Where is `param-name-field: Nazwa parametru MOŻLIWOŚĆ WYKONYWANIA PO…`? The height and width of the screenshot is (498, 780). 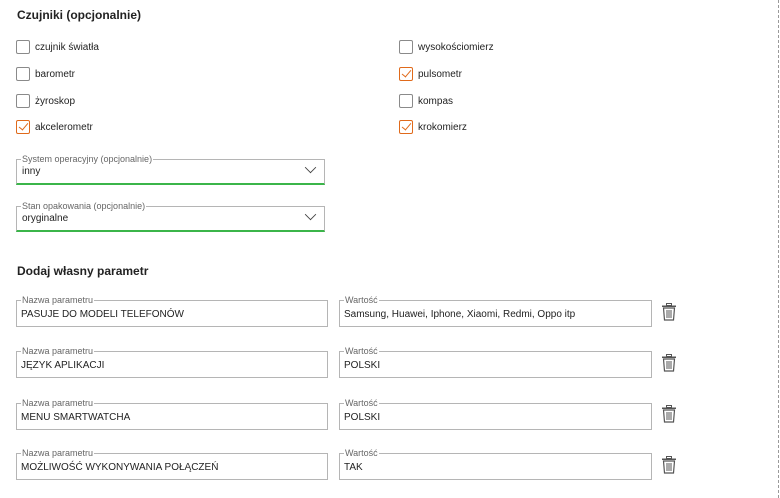
param-name-field: Nazwa parametru MOŻLIWOŚĆ WYKONYWANIA PO… is located at coordinates (172, 463).